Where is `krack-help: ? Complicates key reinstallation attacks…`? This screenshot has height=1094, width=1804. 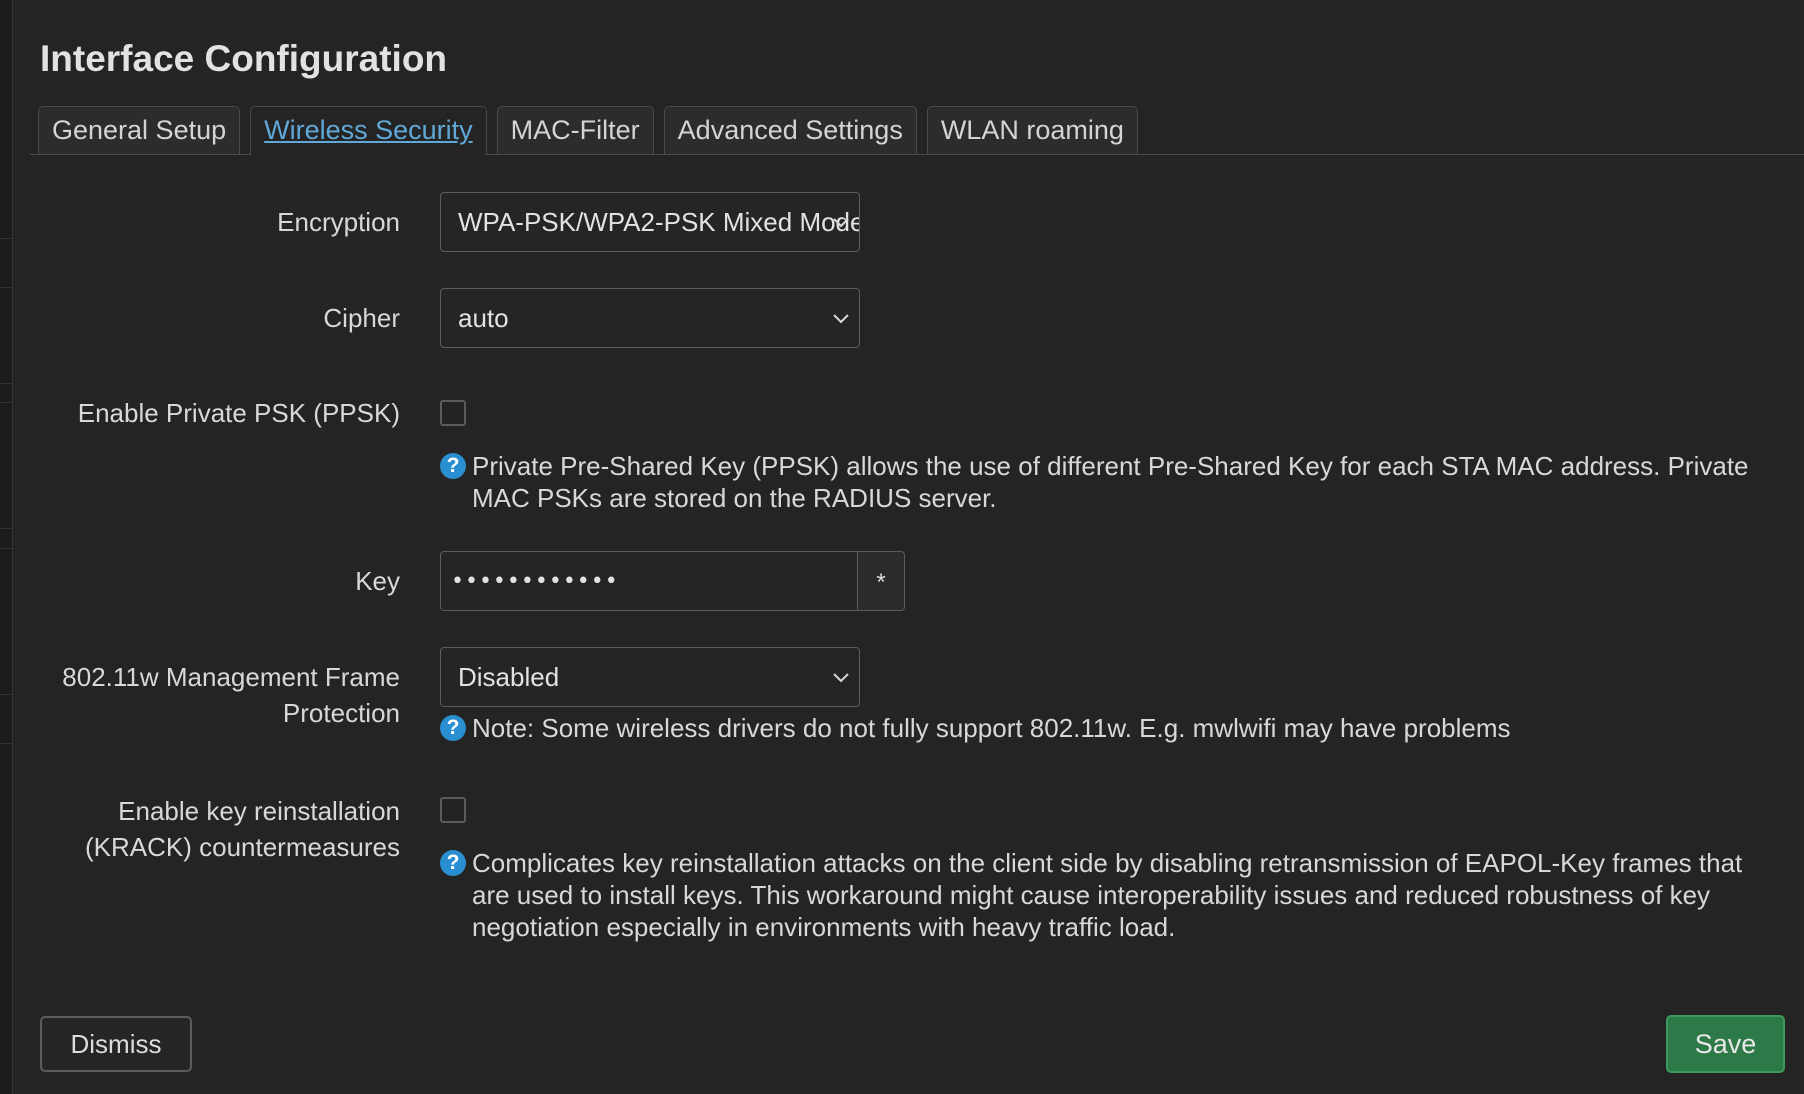
krack-help: ? Complicates key reinstallation attacks… is located at coordinates (1110, 895).